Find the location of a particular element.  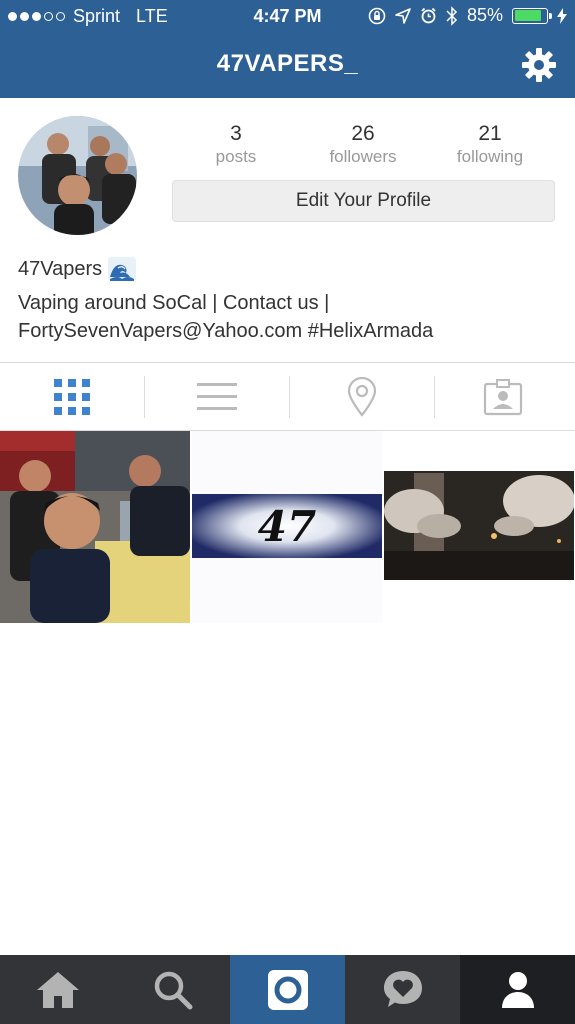

tab-list is located at coordinates (217, 396).